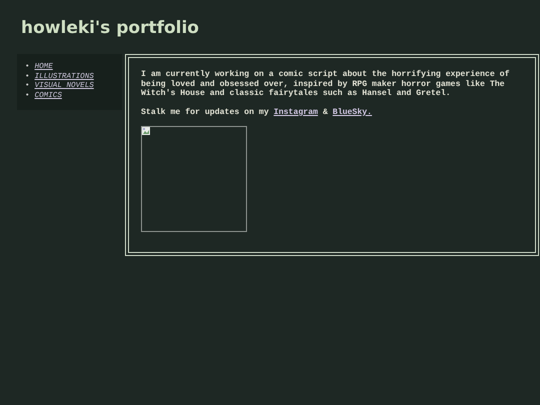  What do you see at coordinates (257, 113) in the screenshot?
I see `updates-text: Stalk me for updates on my Instagram & BlueSky.` at bounding box center [257, 113].